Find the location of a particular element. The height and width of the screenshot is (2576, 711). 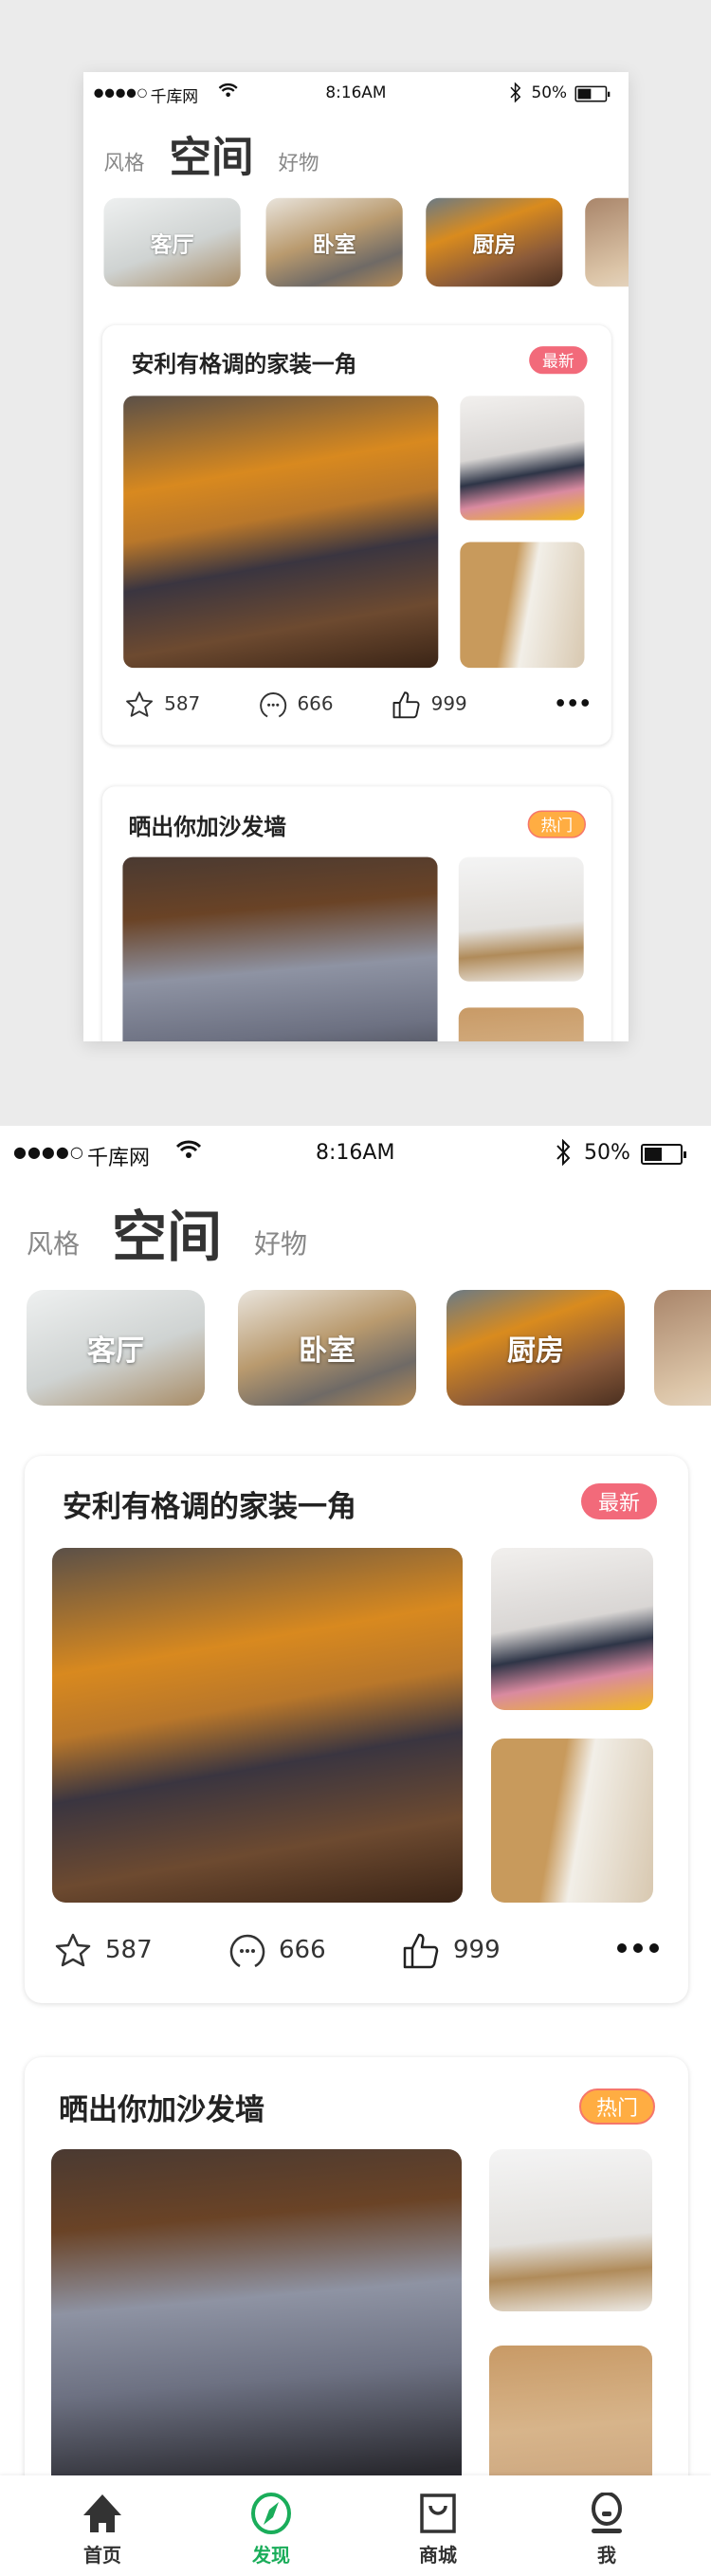

nav-label: 我 is located at coordinates (606, 2555).